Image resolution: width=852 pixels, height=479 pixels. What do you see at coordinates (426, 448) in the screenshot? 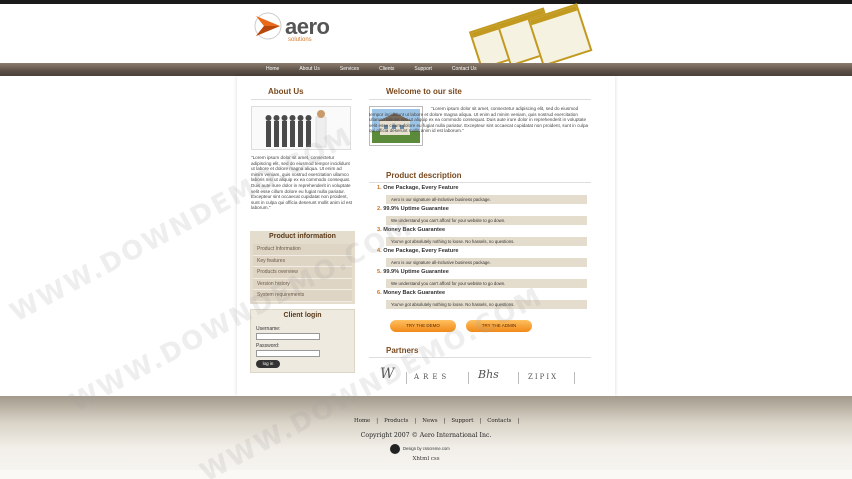
I see `design-credit-text: Design by csscreme.com` at bounding box center [426, 448].